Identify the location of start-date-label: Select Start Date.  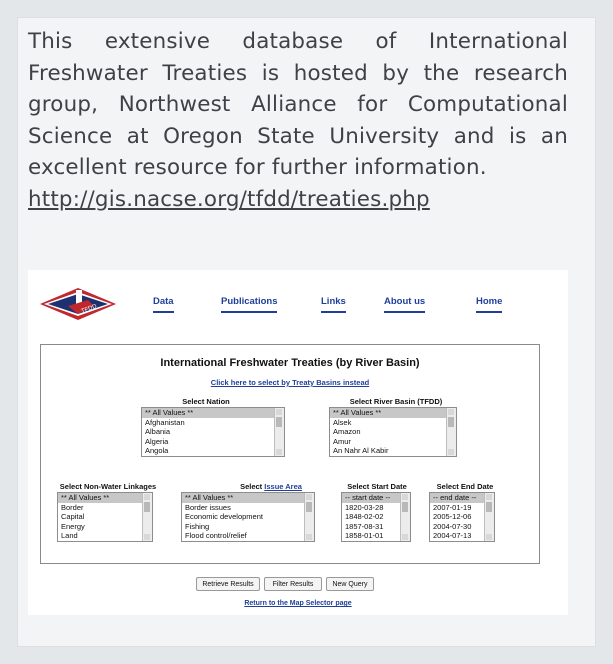
(377, 486).